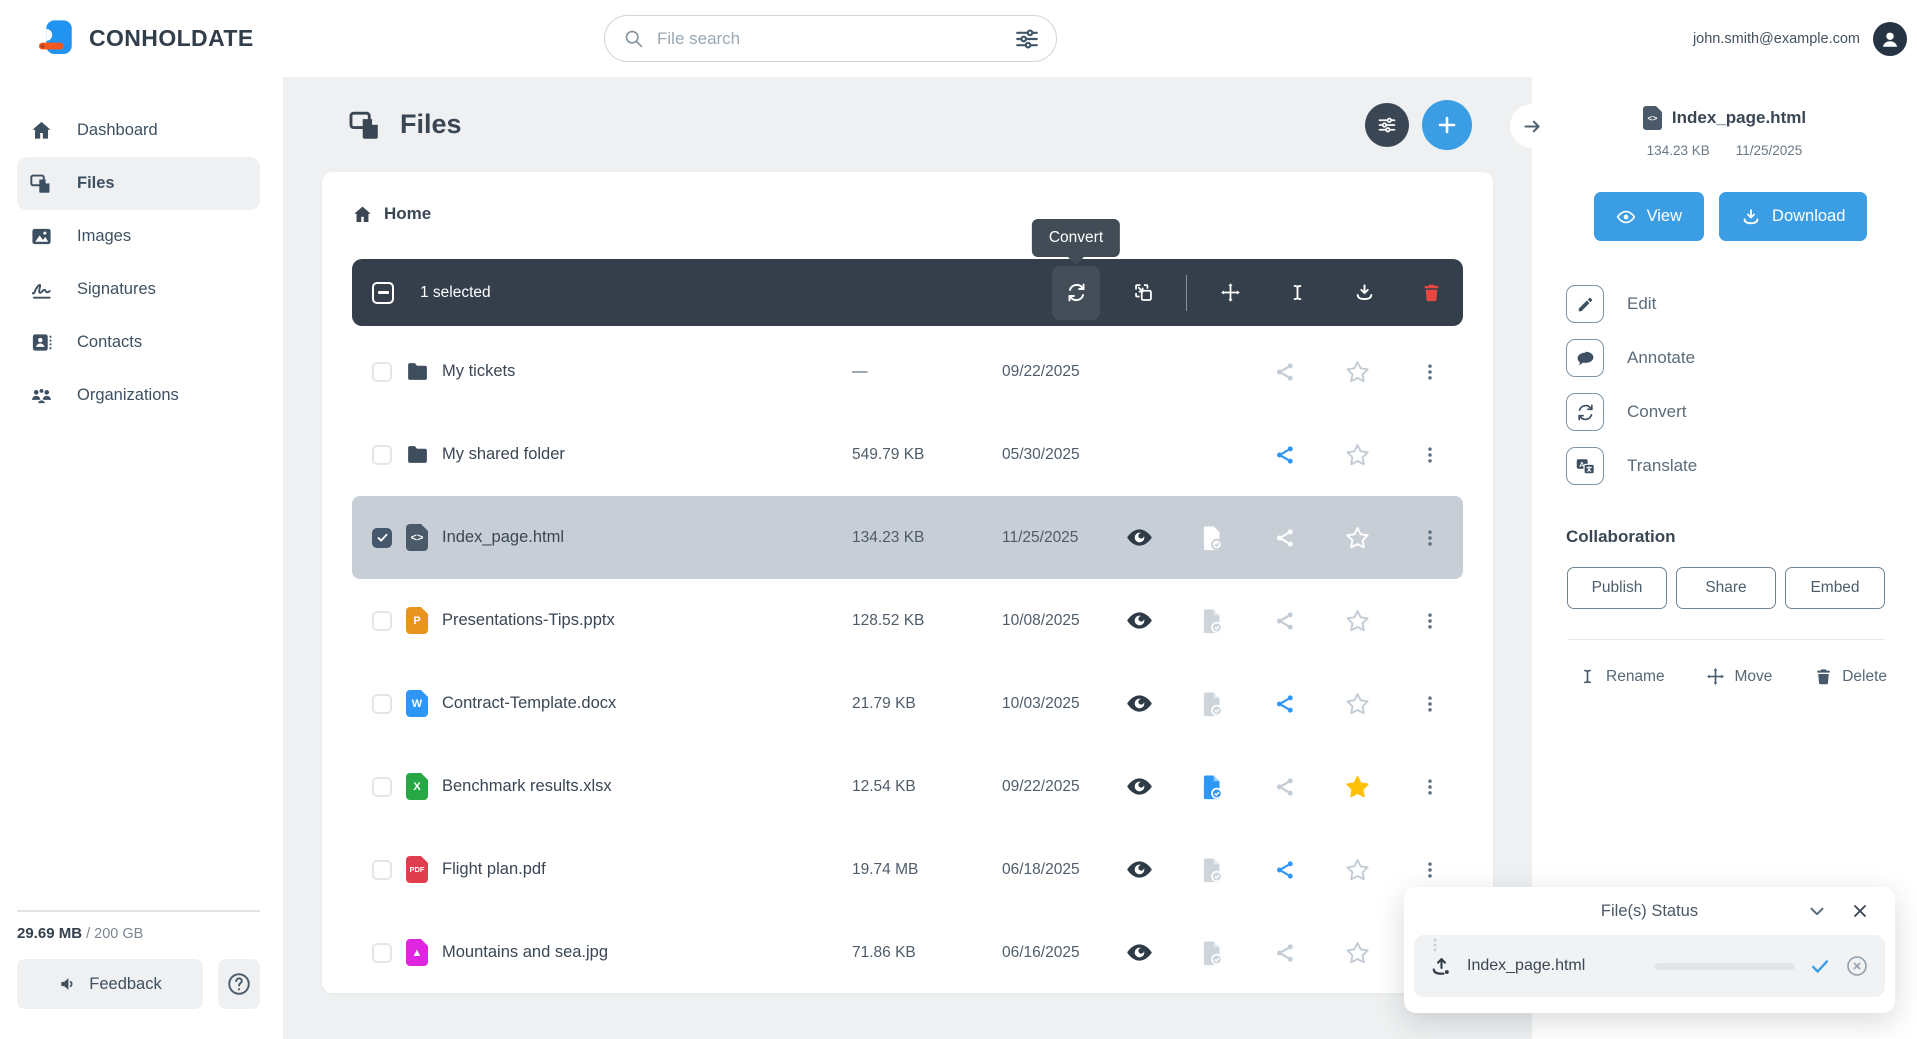  I want to click on search-input, so click(829, 38).